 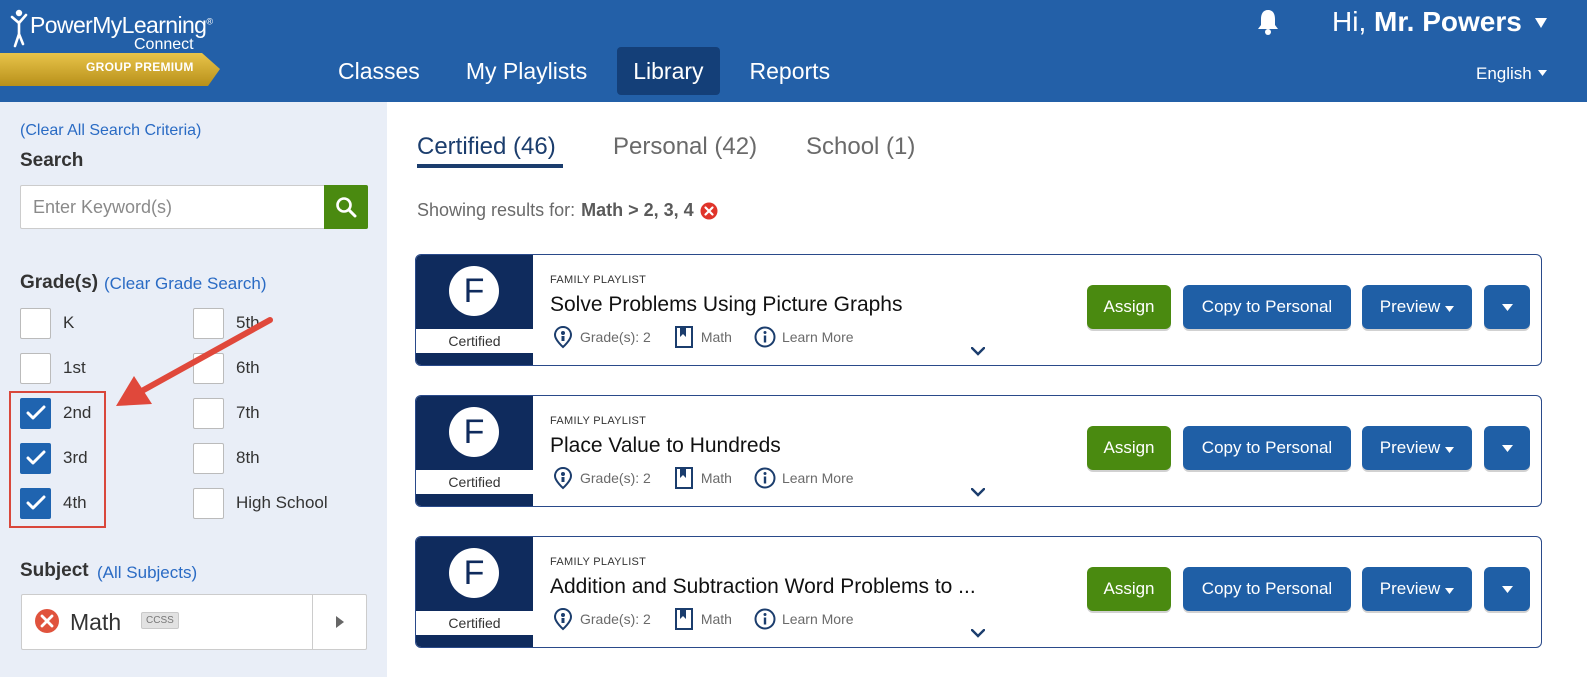 I want to click on grade-label: 1st, so click(x=74, y=367).